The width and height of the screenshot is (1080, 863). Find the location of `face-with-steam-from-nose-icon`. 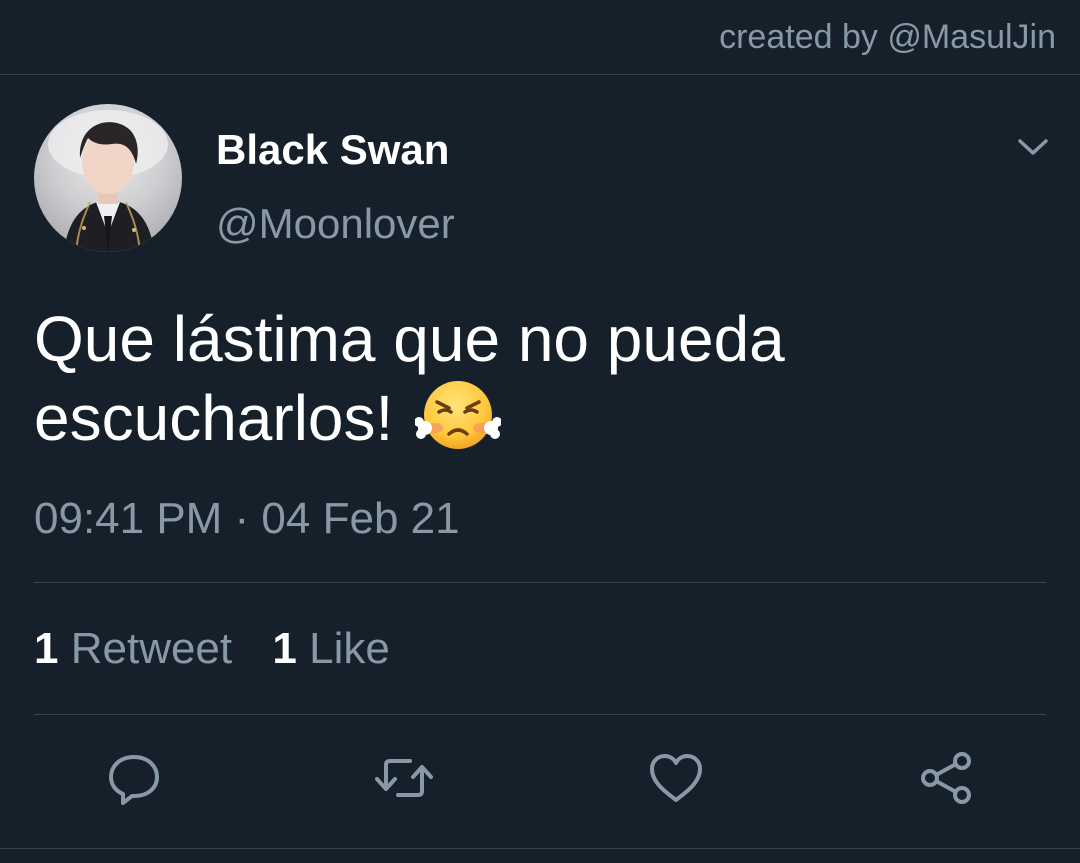

face-with-steam-from-nose-icon is located at coordinates (458, 415).